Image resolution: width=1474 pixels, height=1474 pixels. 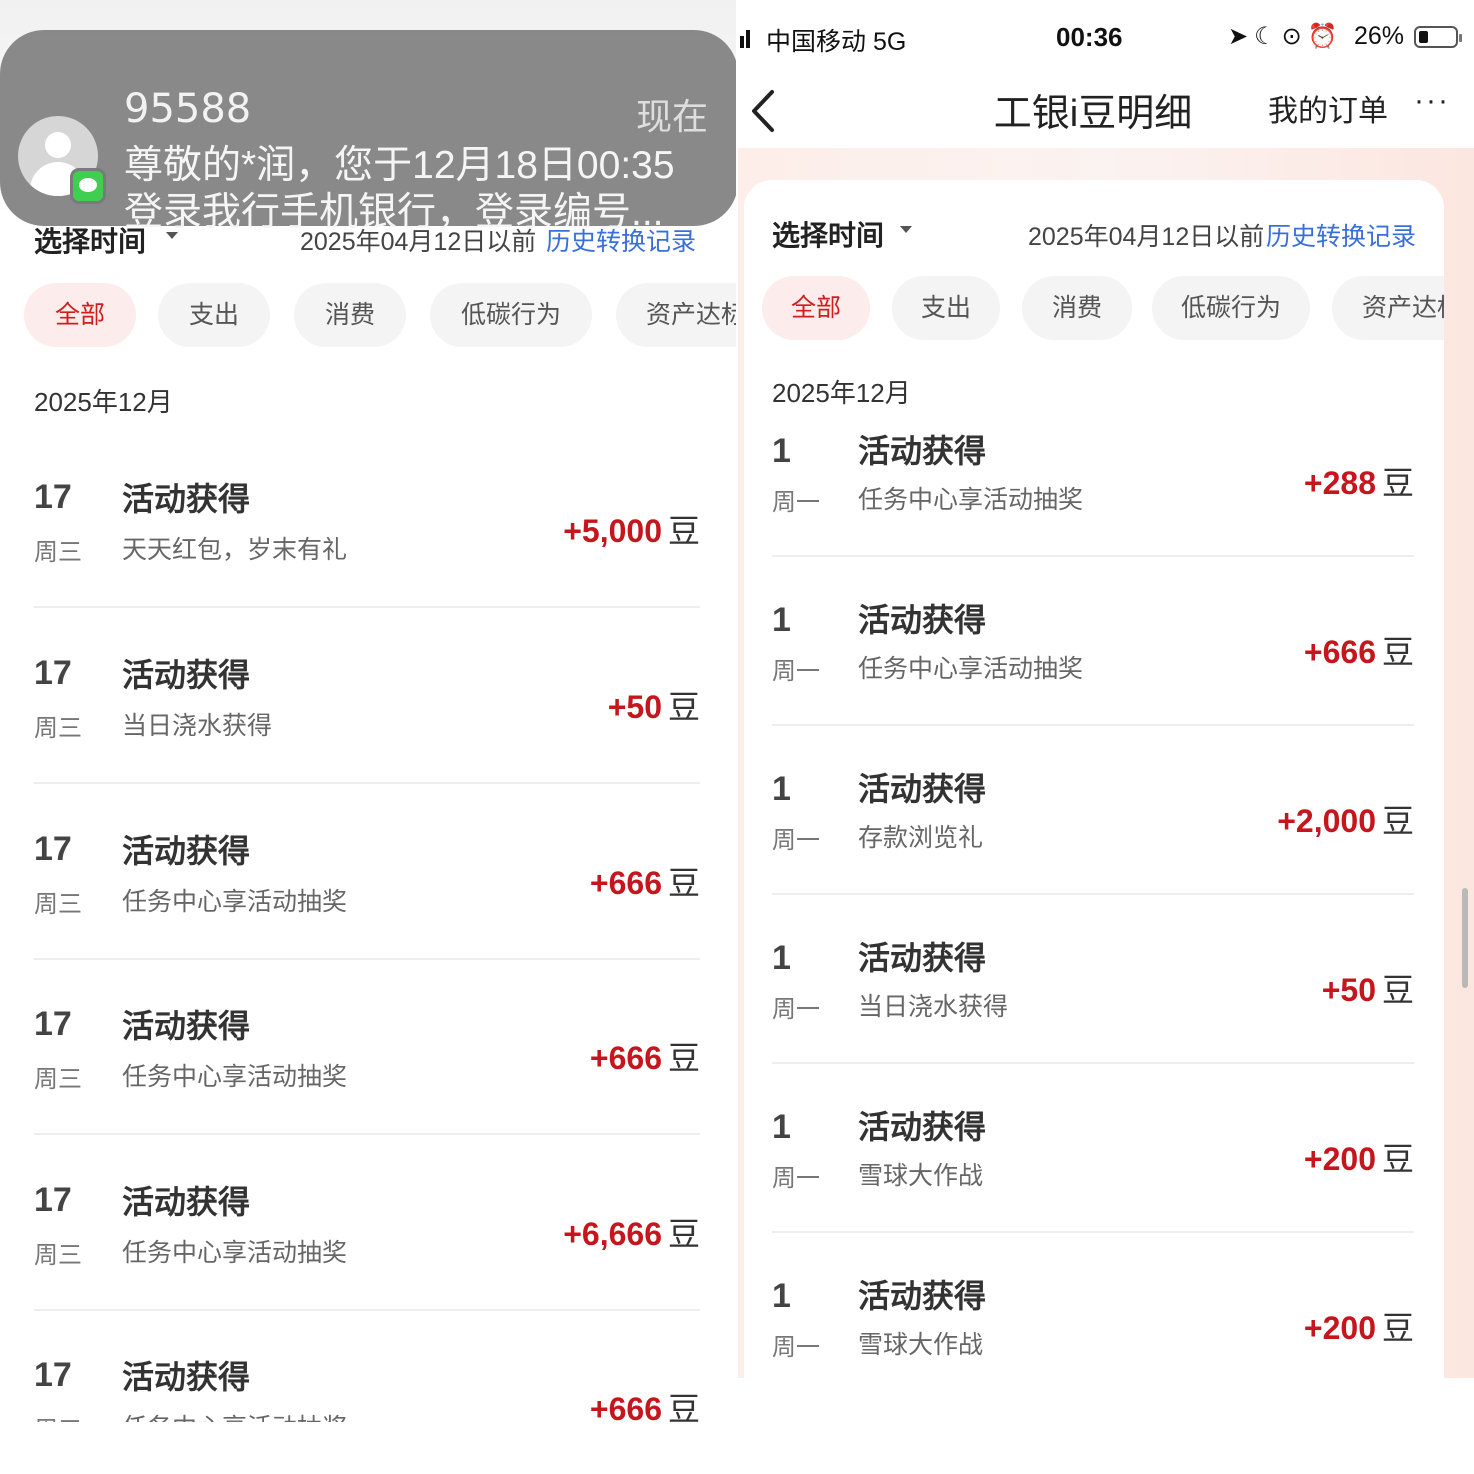 What do you see at coordinates (1106, 220) in the screenshot?
I see `filter-bar: 选择时间 2025年04月12日以前 历史转换记录` at bounding box center [1106, 220].